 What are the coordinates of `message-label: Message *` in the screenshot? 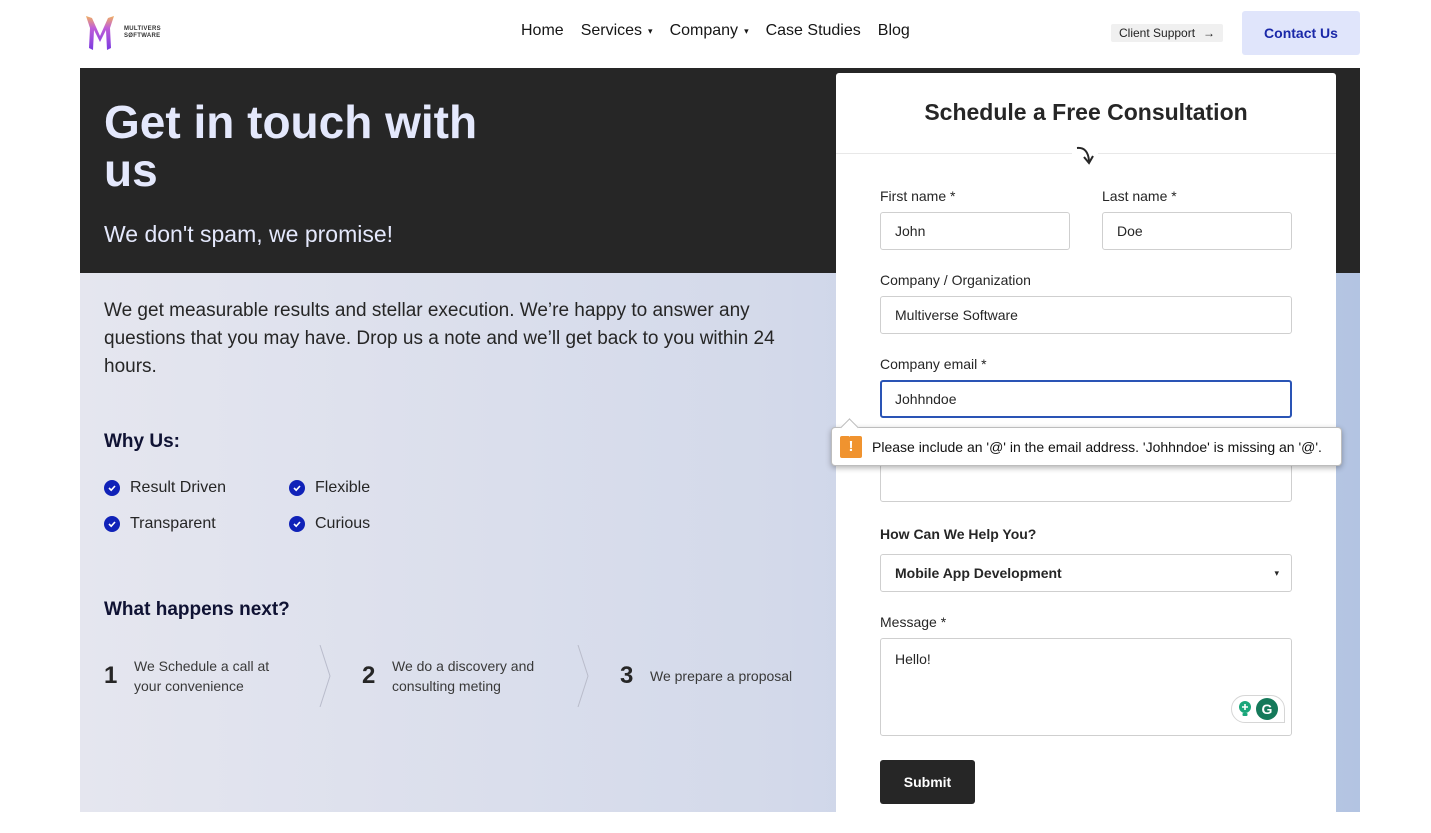 It's located at (913, 622).